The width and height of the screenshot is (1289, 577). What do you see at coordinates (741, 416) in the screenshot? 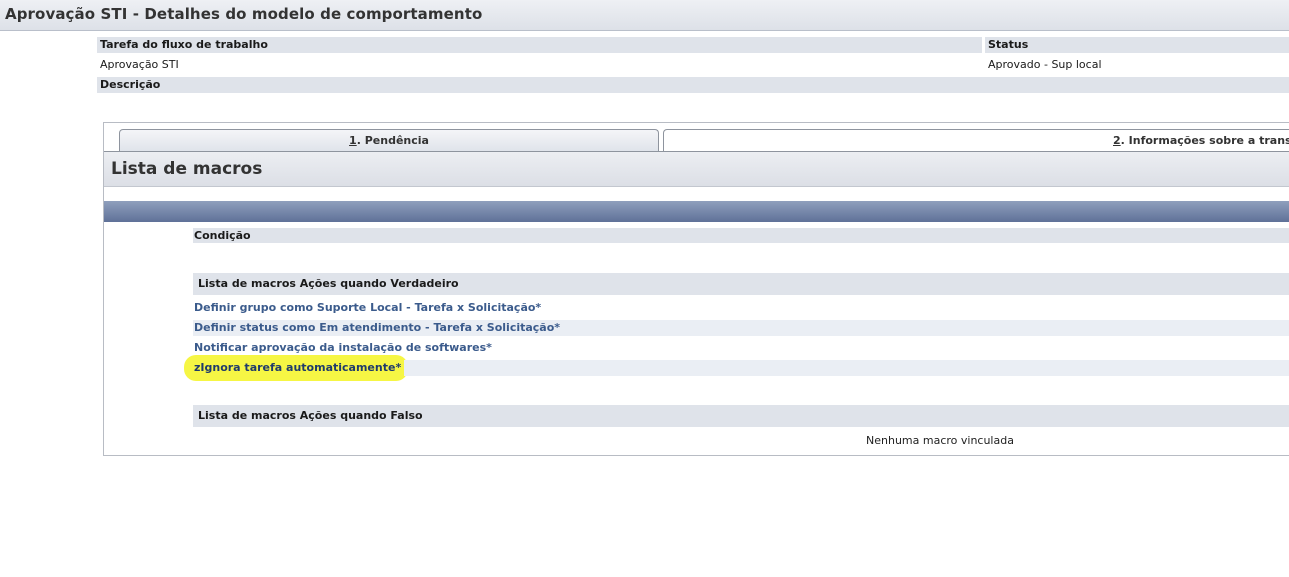
I see `false-actions-header: Lista de macros Ações quando Falso` at bounding box center [741, 416].